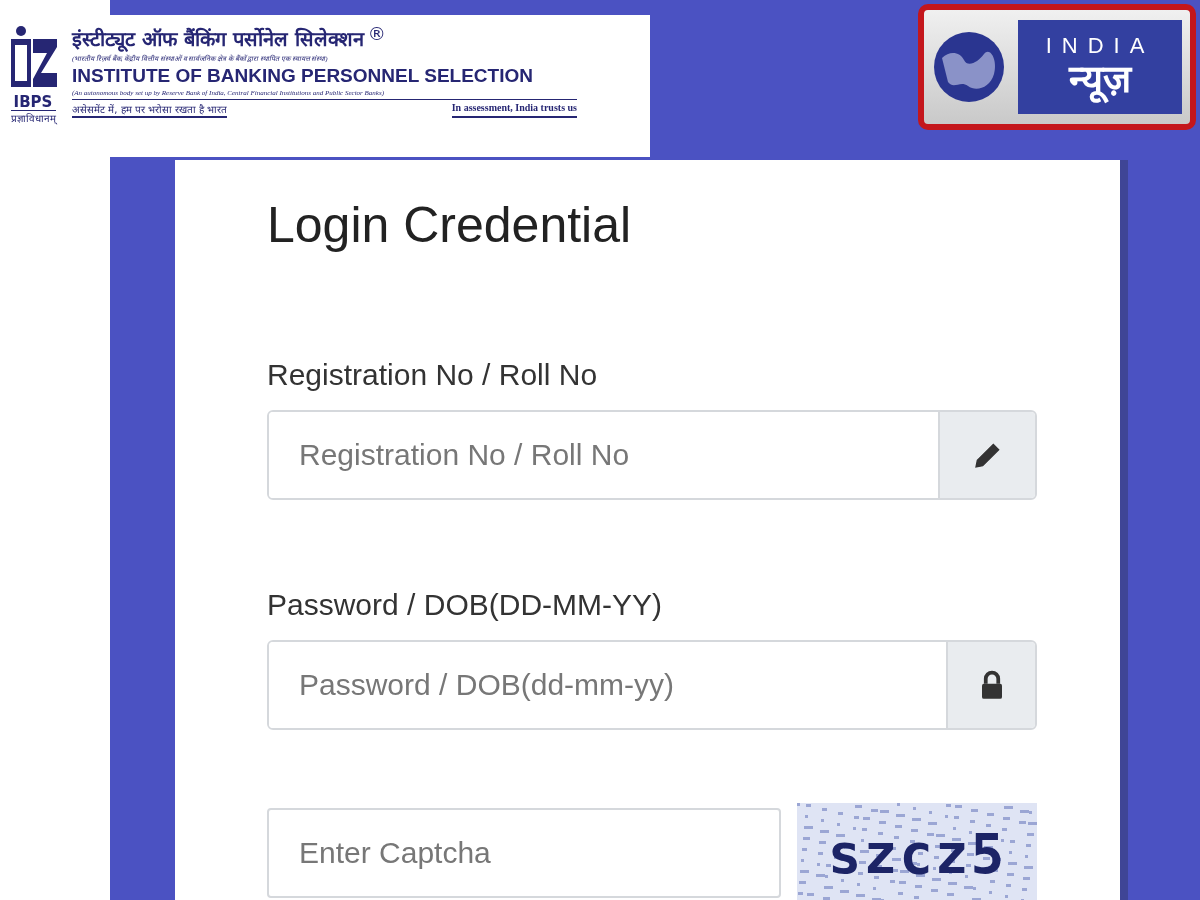 The width and height of the screenshot is (1200, 900). What do you see at coordinates (1100, 80) in the screenshot?
I see `channel-hindi-name: न्यूज़` at bounding box center [1100, 80].